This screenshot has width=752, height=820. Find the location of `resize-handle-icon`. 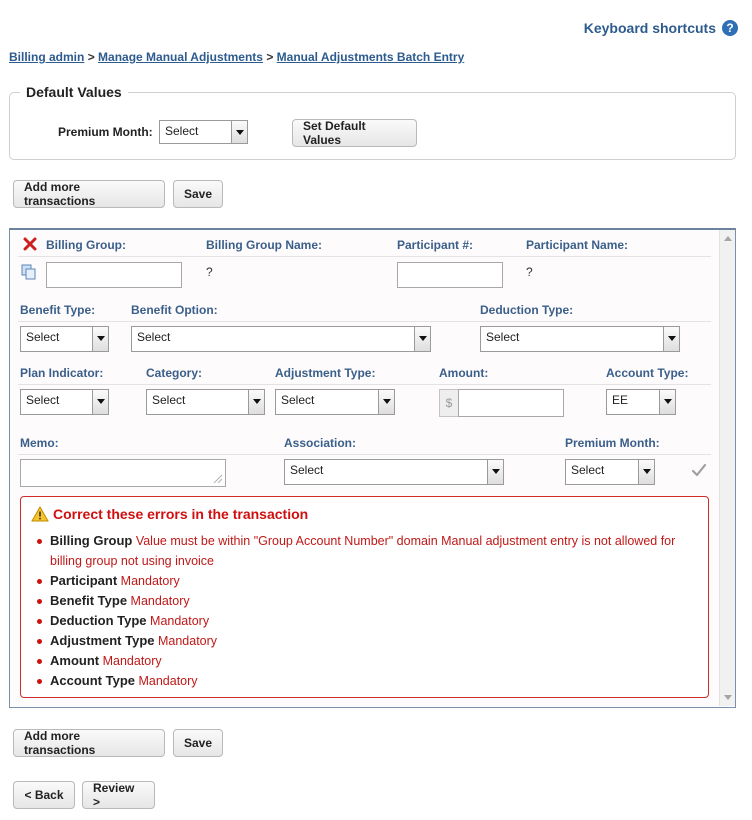

resize-handle-icon is located at coordinates (218, 479).